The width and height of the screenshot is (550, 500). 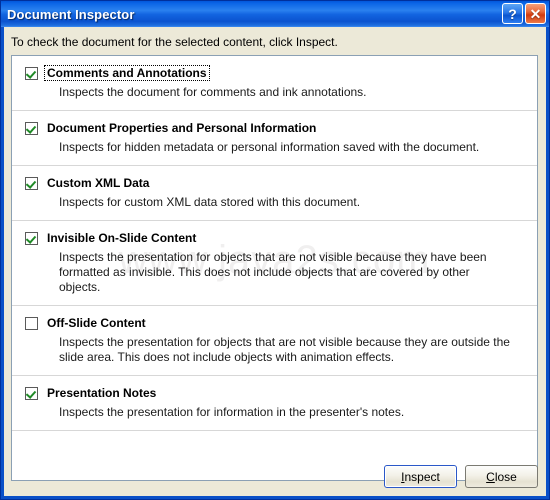 I want to click on close-icon: ✕, so click(x=535, y=13).